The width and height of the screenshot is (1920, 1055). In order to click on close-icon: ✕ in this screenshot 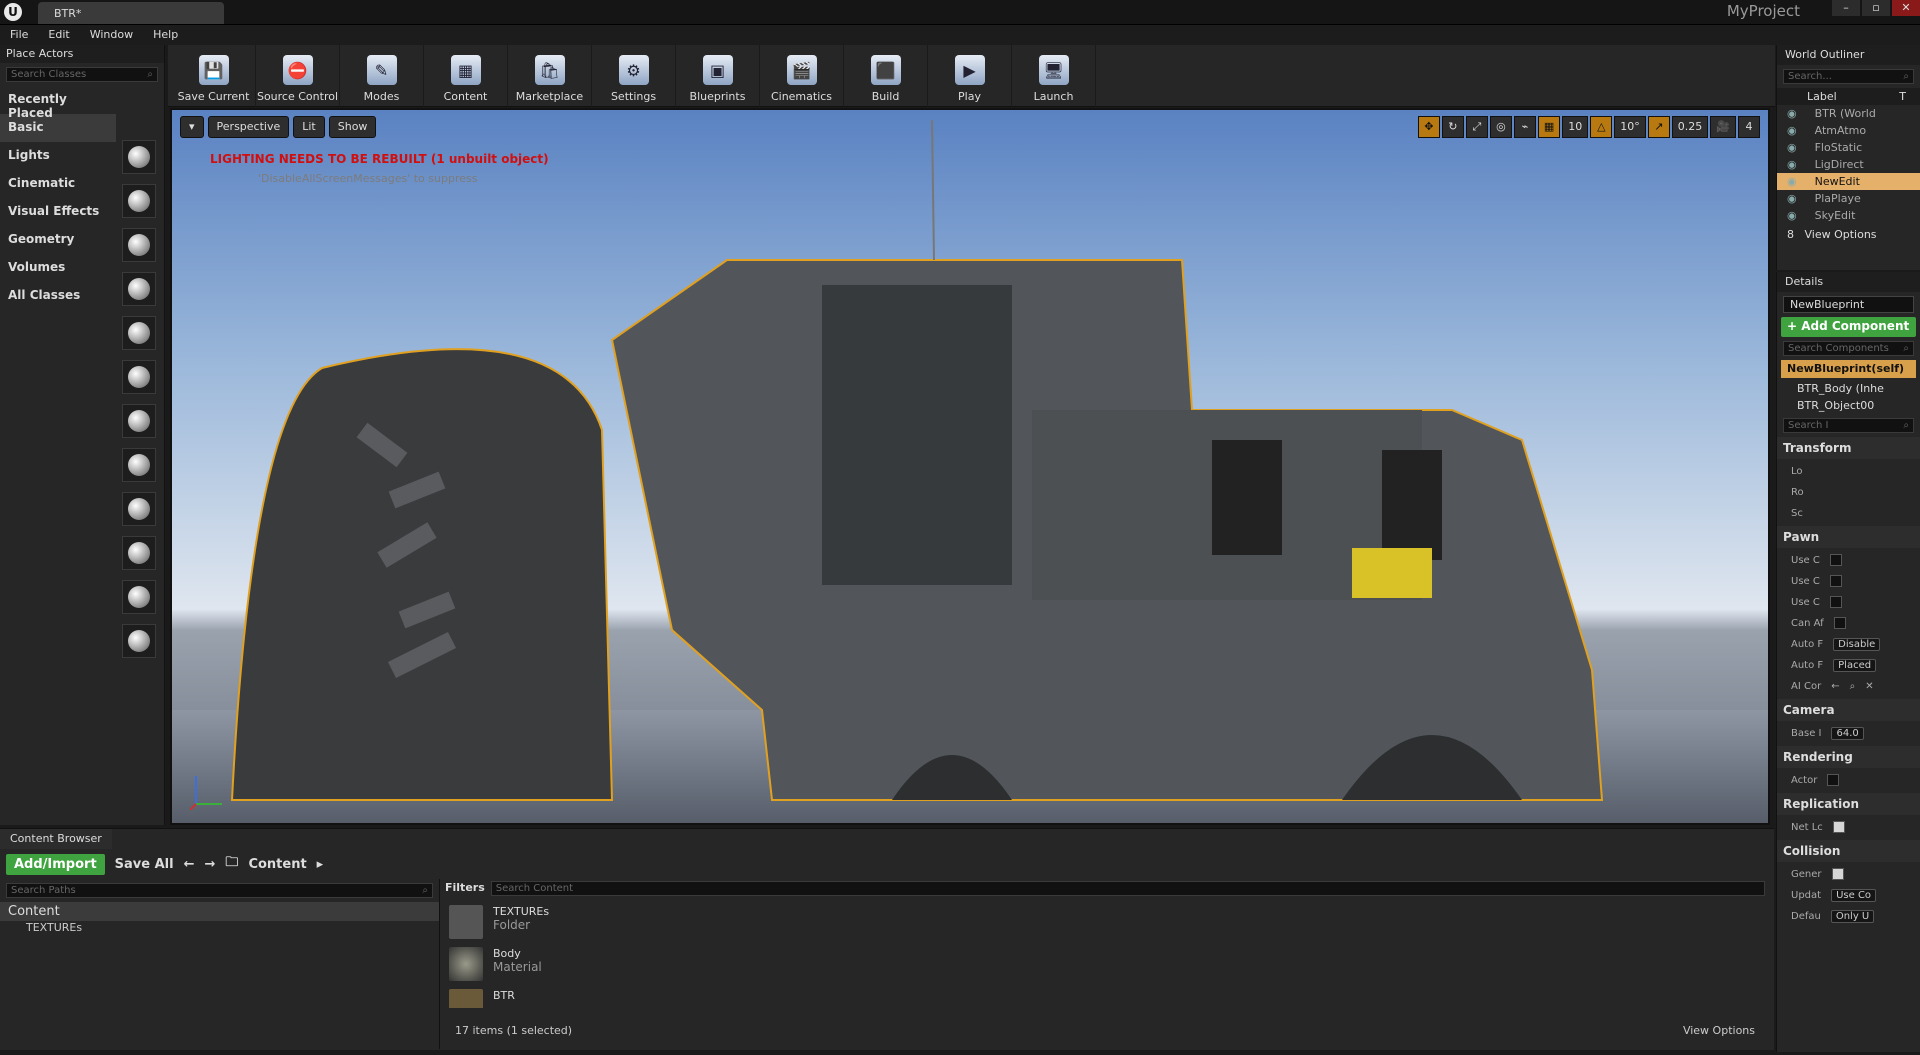, I will do `click(1906, 8)`.